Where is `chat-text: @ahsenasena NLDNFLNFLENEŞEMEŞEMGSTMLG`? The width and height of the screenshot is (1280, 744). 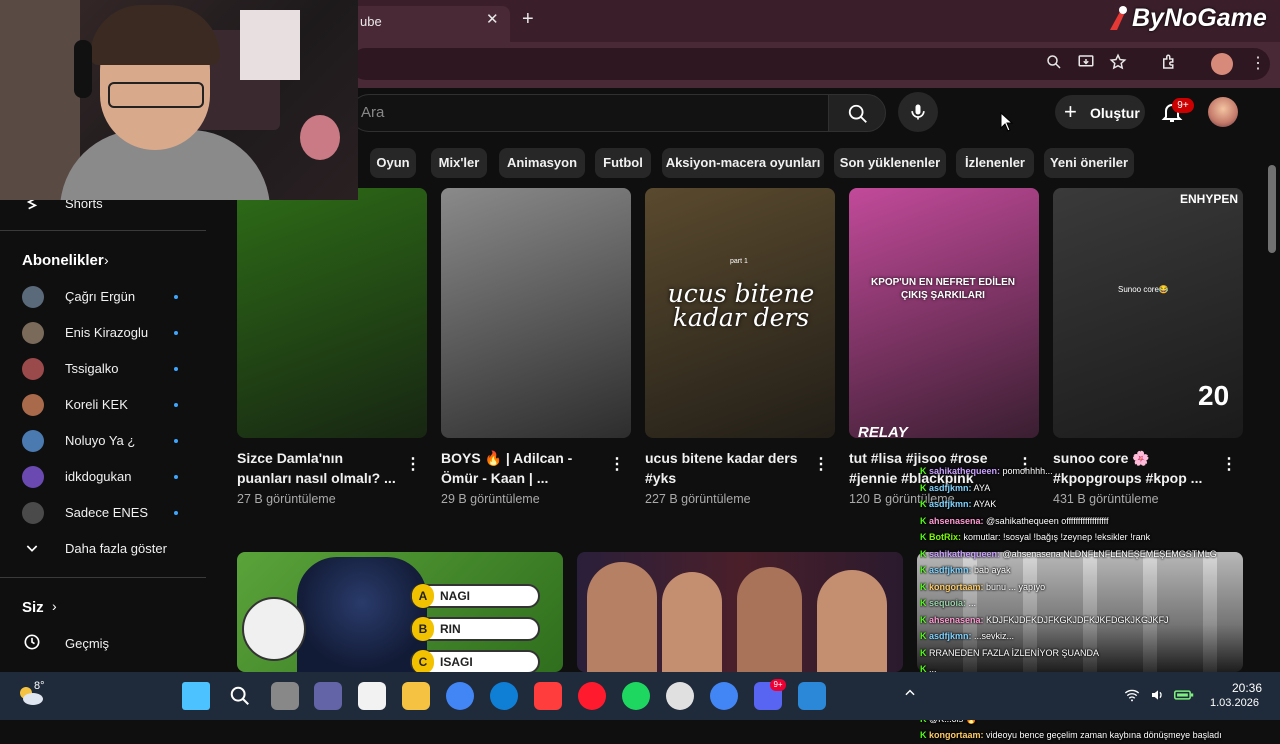 chat-text: @ahsenasena NLDNFLNFLENEŞEMEŞEMGSTMLG is located at coordinates (1109, 553).